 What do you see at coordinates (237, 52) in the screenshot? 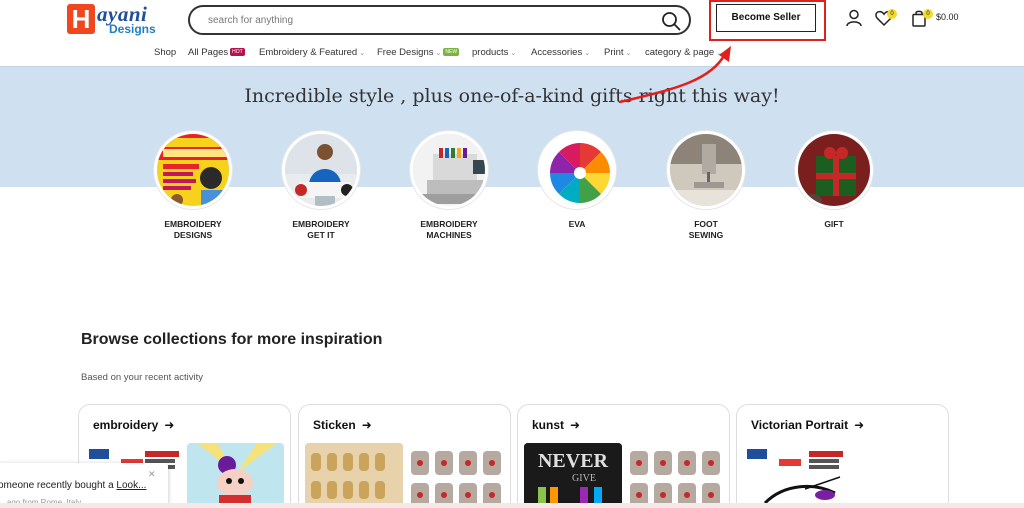
I see `hot-tag: HOT` at bounding box center [237, 52].